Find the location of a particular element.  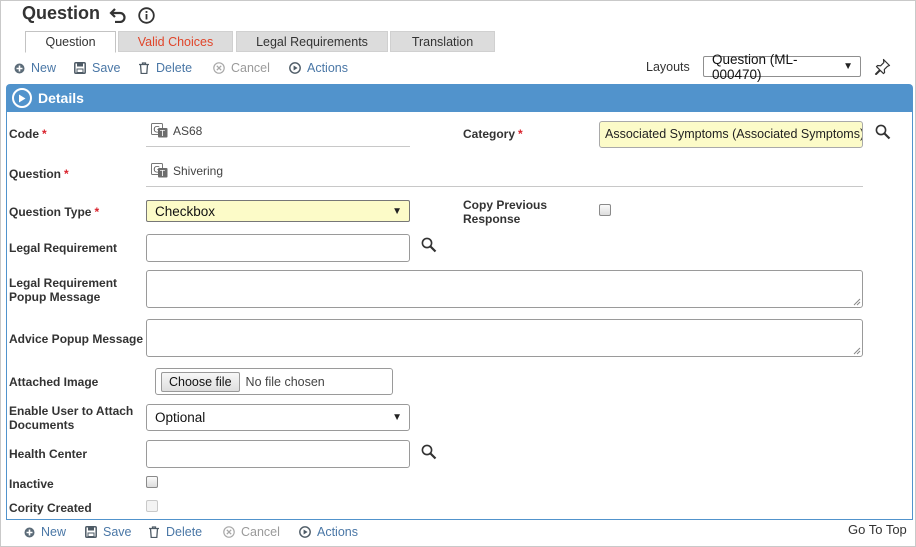

bottom-delete-button: Delete is located at coordinates (175, 532).